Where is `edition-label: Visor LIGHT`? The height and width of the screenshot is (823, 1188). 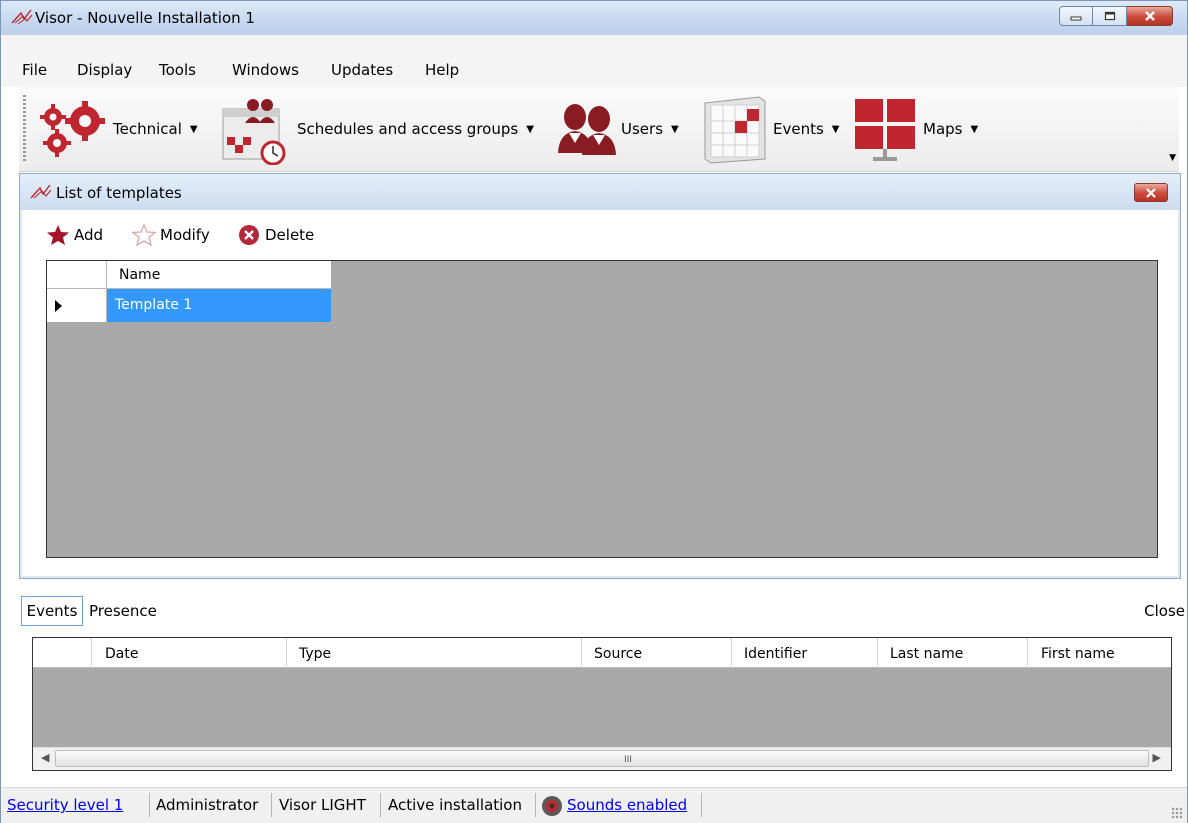 edition-label: Visor LIGHT is located at coordinates (322, 805).